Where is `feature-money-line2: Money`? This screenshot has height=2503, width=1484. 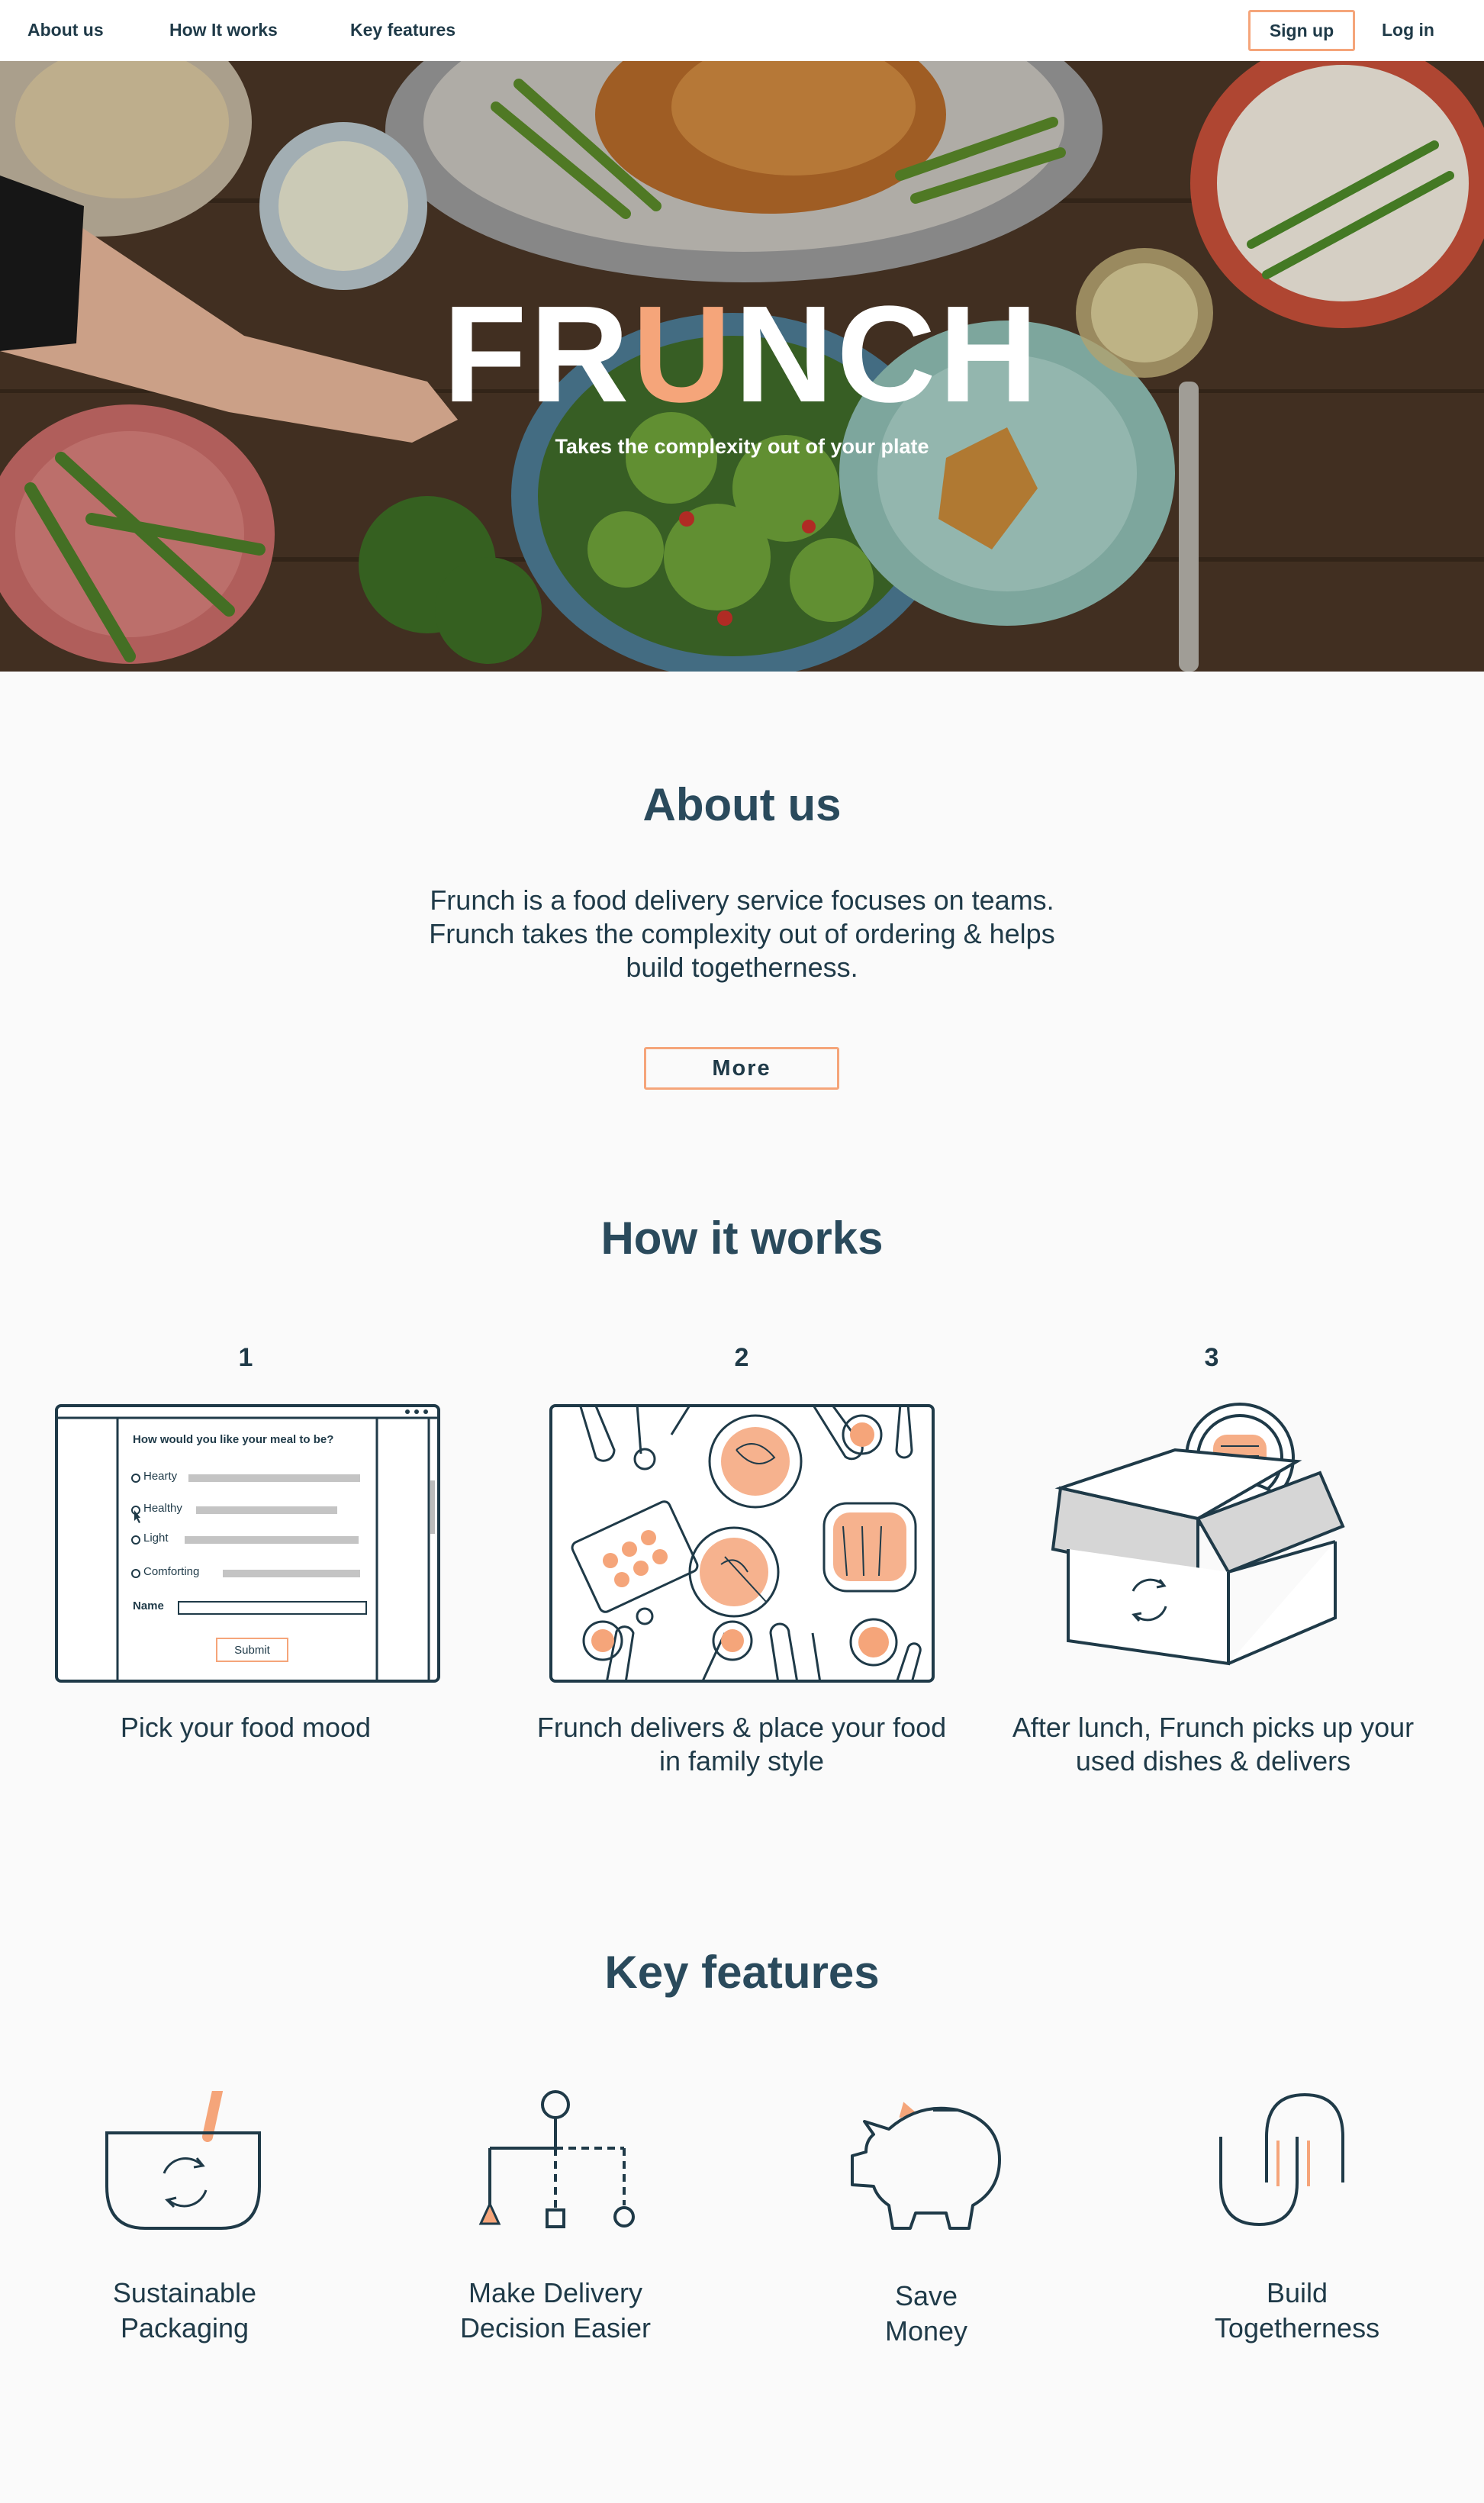 feature-money-line2: Money is located at coordinates (926, 2331).